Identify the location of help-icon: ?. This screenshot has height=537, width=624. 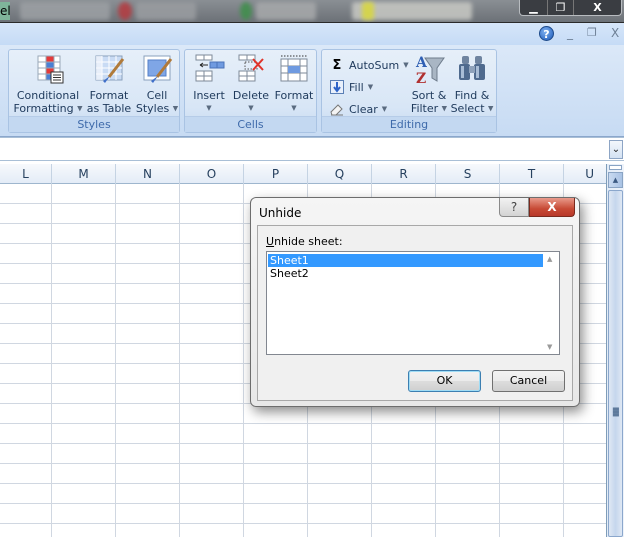
(546, 33).